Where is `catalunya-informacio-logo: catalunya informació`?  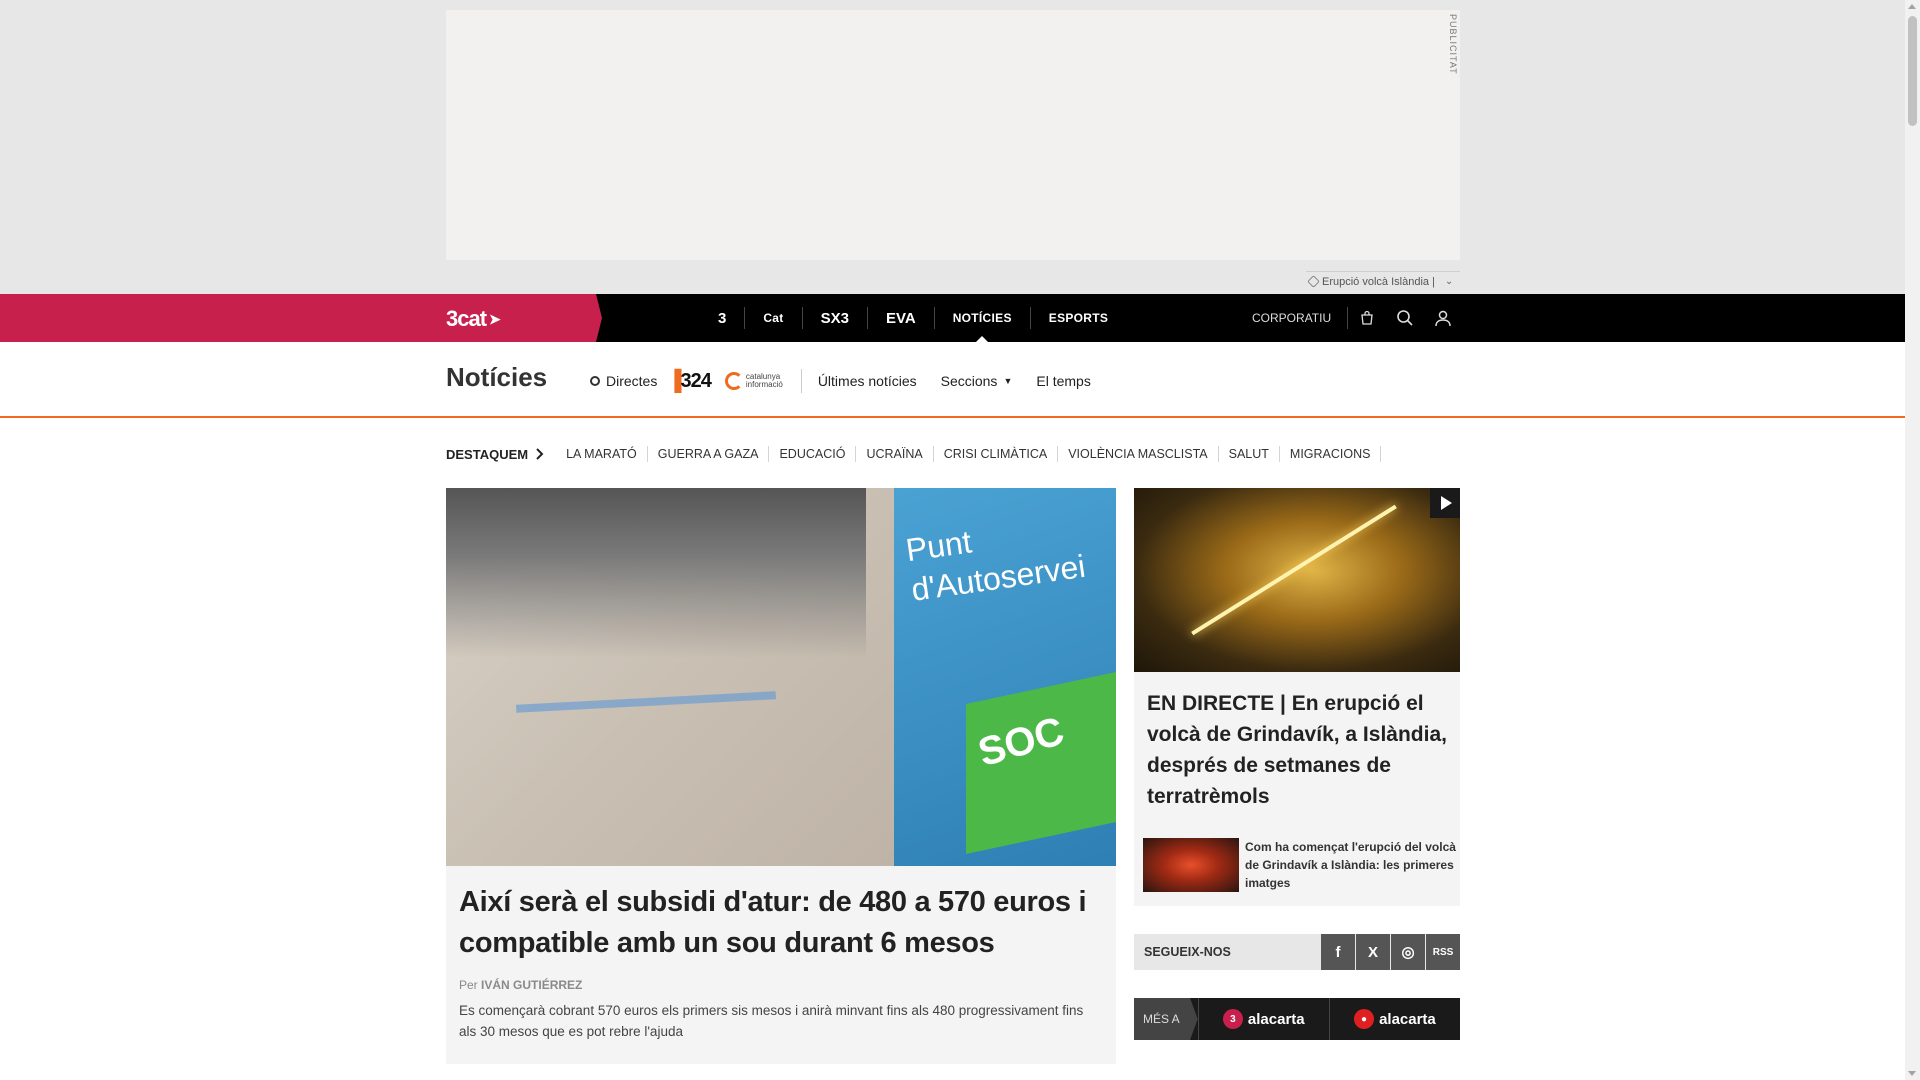
catalunya-informacio-logo: catalunya informació is located at coordinates (763, 381).